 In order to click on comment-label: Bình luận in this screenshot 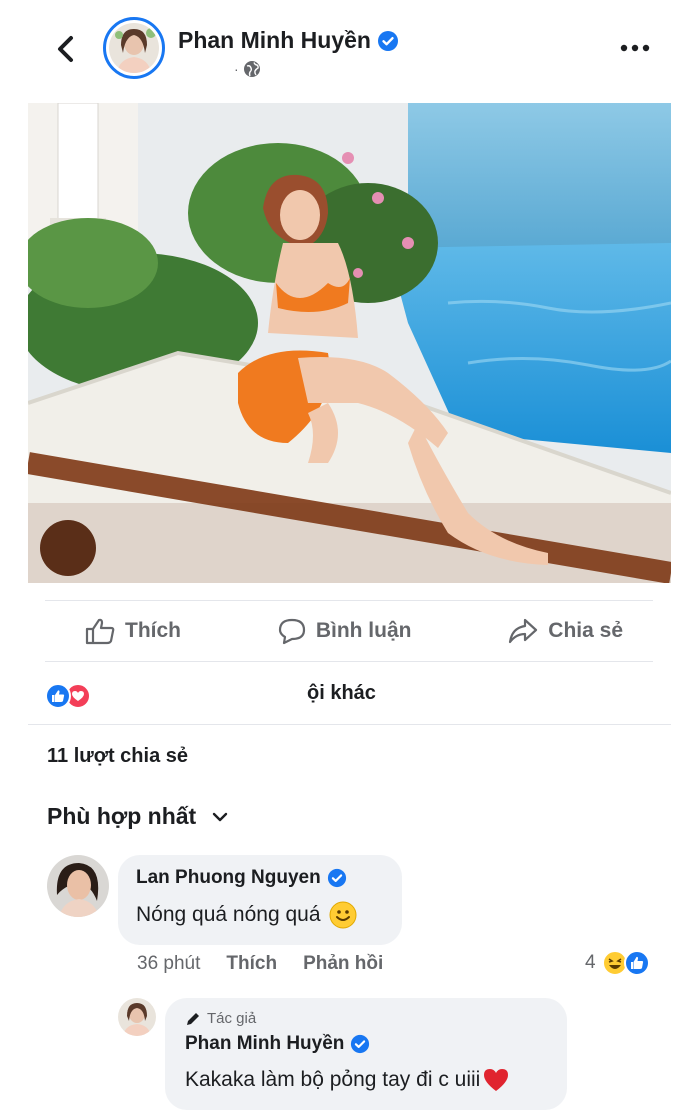, I will do `click(363, 630)`.